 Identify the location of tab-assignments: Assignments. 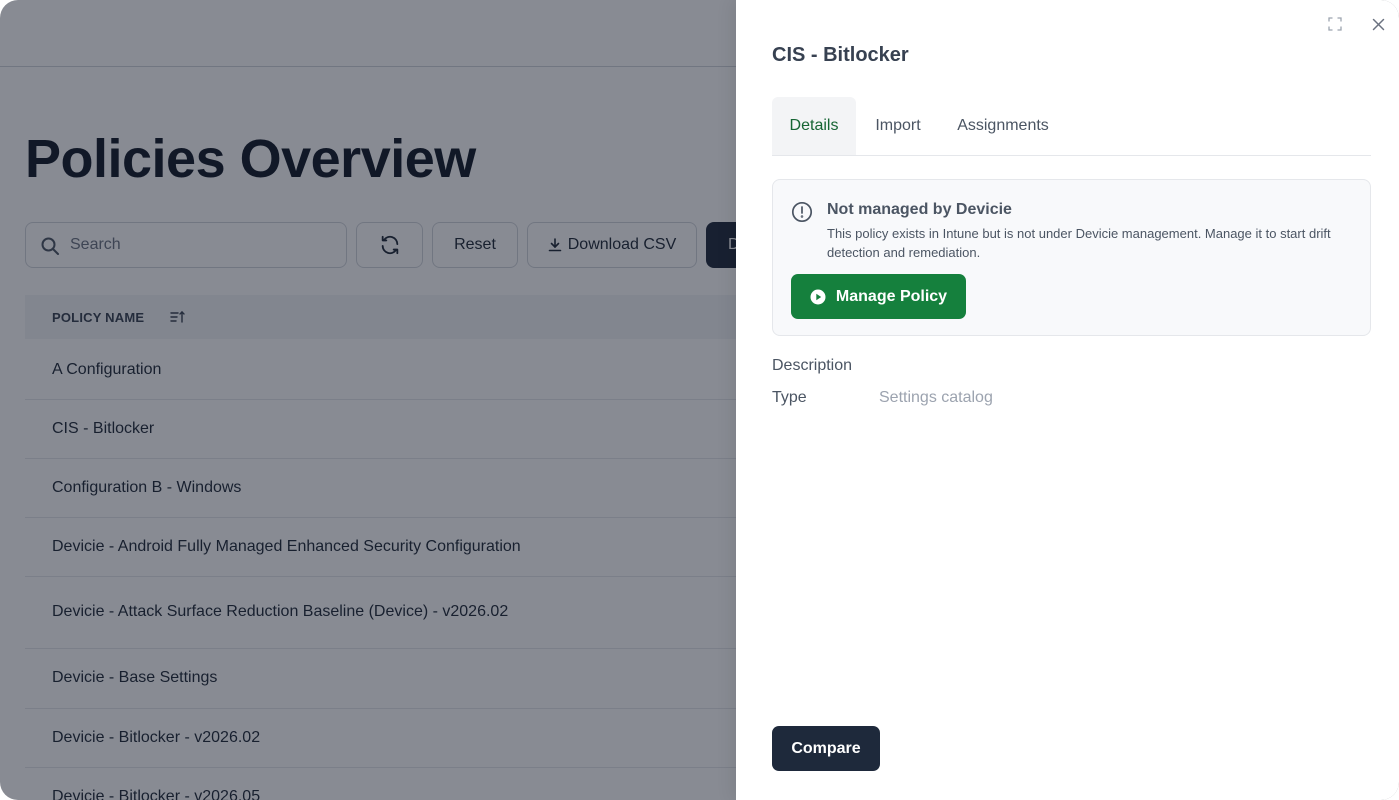
(1003, 126).